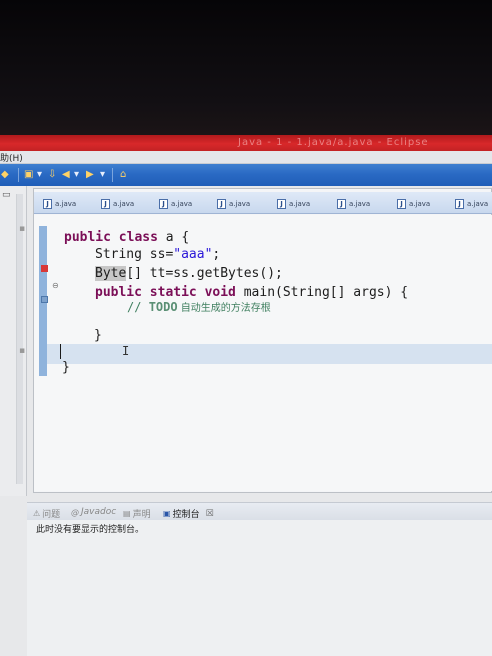 This screenshot has height=656, width=492. Describe the element at coordinates (199, 307) in the screenshot. I see `code-line-5: // TODO 自动生成的方法存根` at that location.